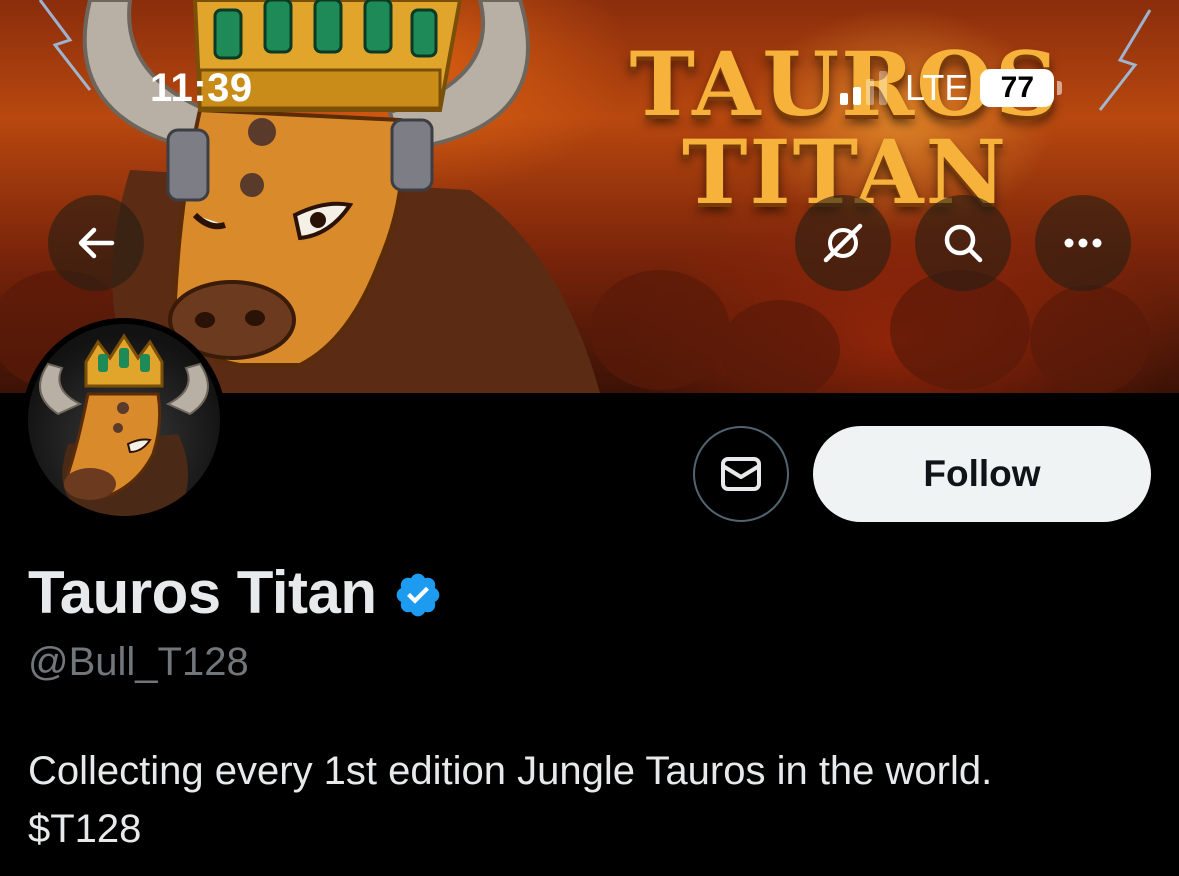 The image size is (1179, 876). I want to click on mail-icon, so click(741, 474).